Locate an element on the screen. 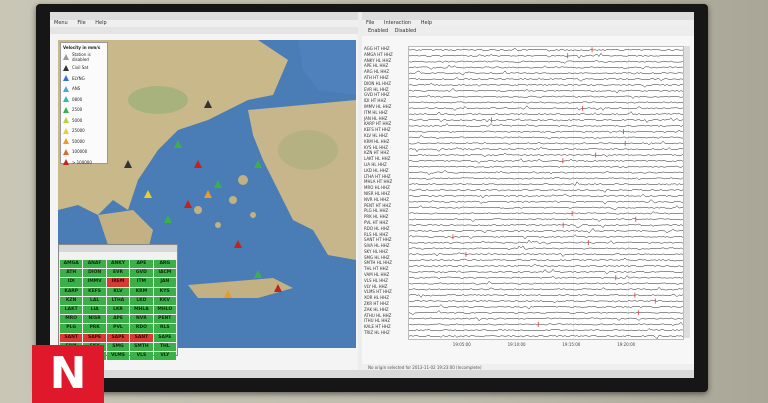 The image size is (768, 403). station-cell: KYS is located at coordinates (164, 291).